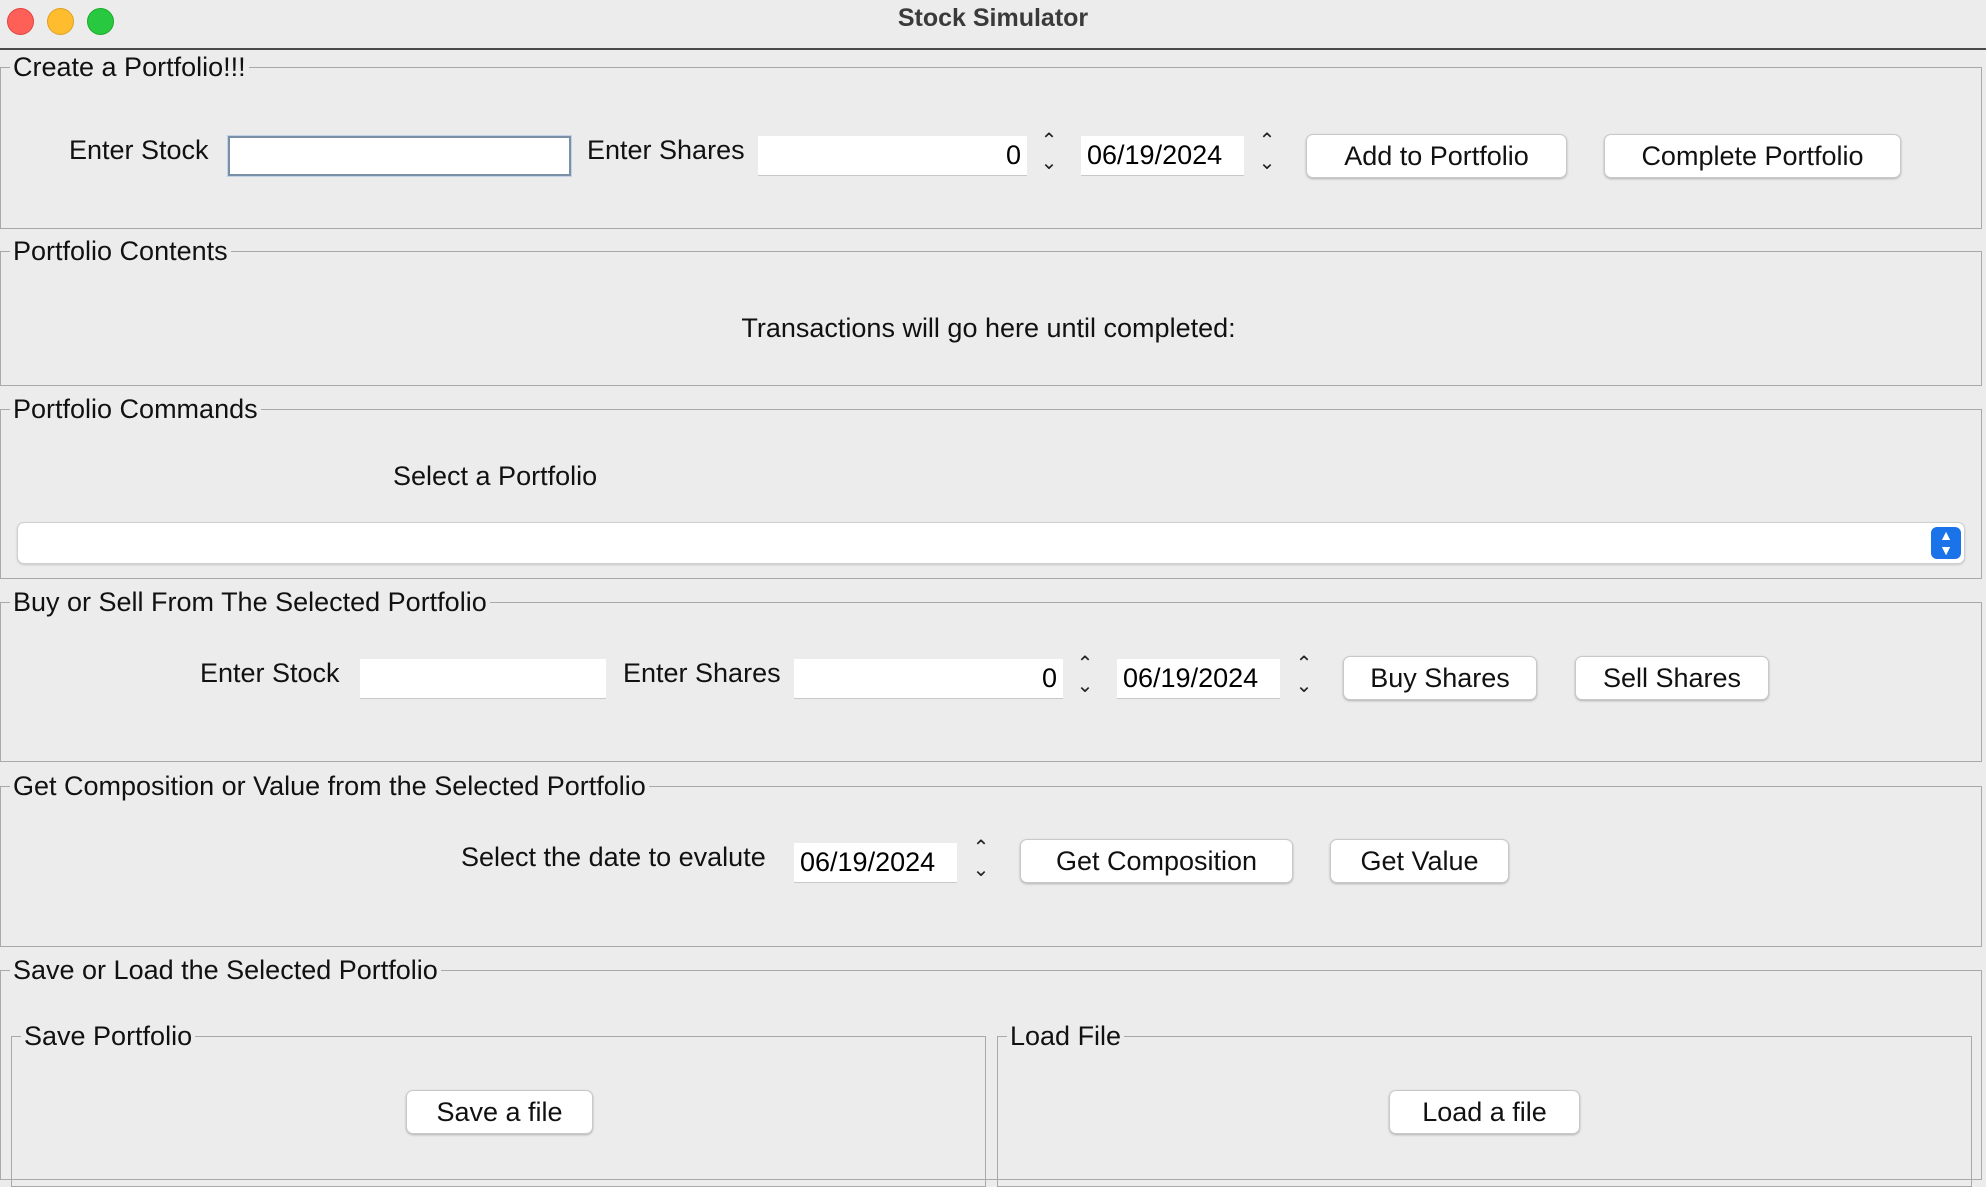 This screenshot has width=1986, height=1187. What do you see at coordinates (928, 679) in the screenshot?
I see `buy-shares-input` at bounding box center [928, 679].